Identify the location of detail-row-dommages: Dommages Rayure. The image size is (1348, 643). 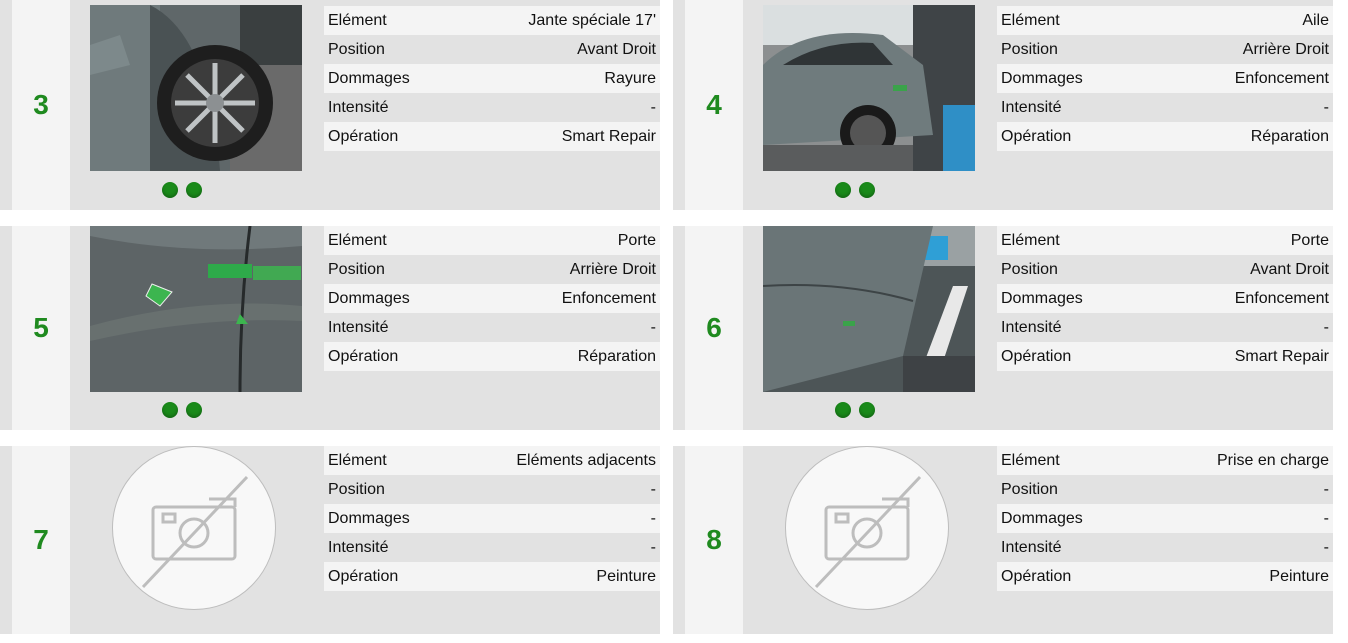
(492, 78).